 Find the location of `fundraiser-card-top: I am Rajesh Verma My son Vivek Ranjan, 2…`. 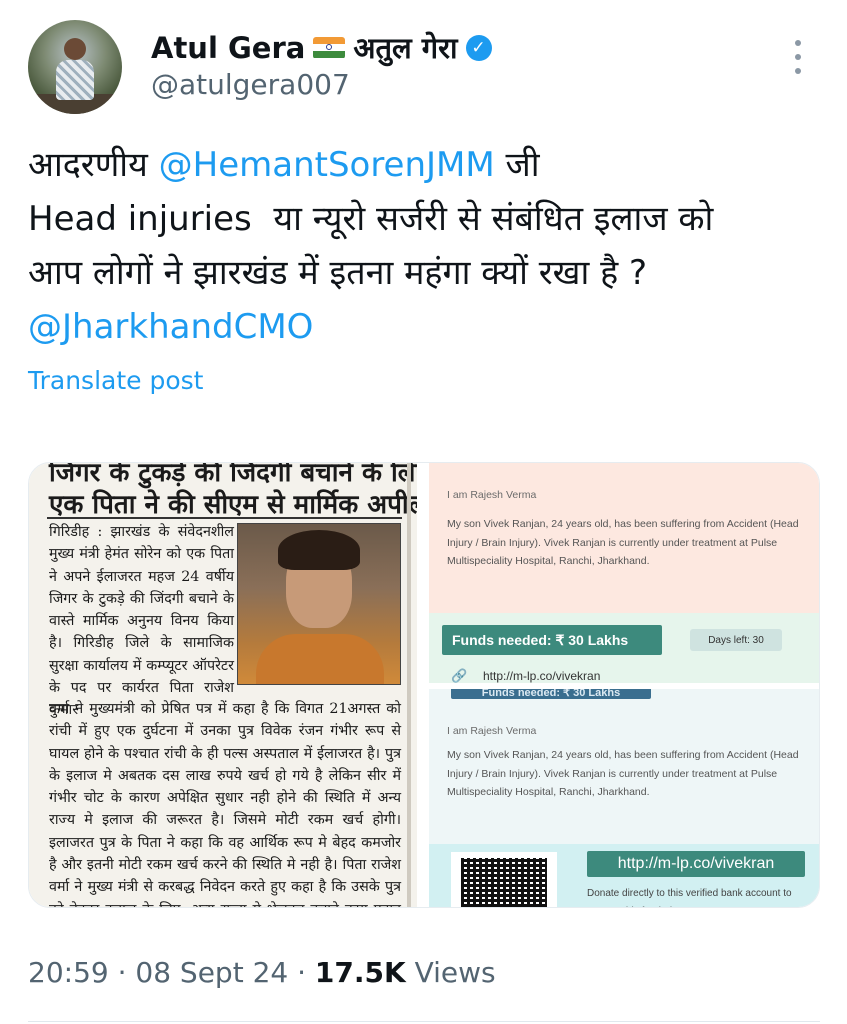

fundraiser-card-top: I am Rajesh Verma My son Vivek Ranjan, 2… is located at coordinates (624, 573).